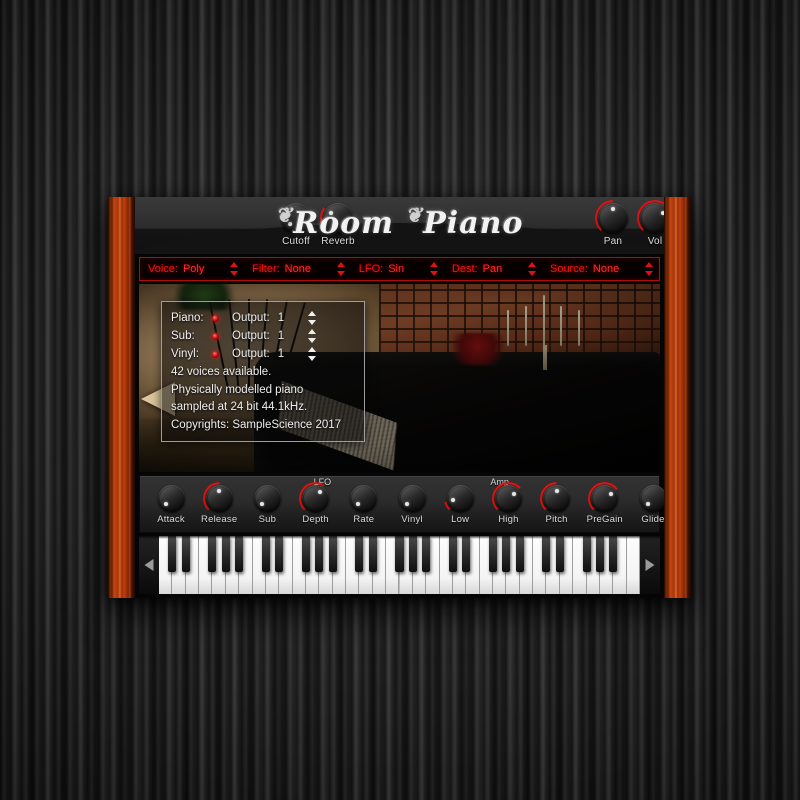 The height and width of the screenshot is (800, 800). I want to click on knob-vol-label: Vol, so click(655, 241).